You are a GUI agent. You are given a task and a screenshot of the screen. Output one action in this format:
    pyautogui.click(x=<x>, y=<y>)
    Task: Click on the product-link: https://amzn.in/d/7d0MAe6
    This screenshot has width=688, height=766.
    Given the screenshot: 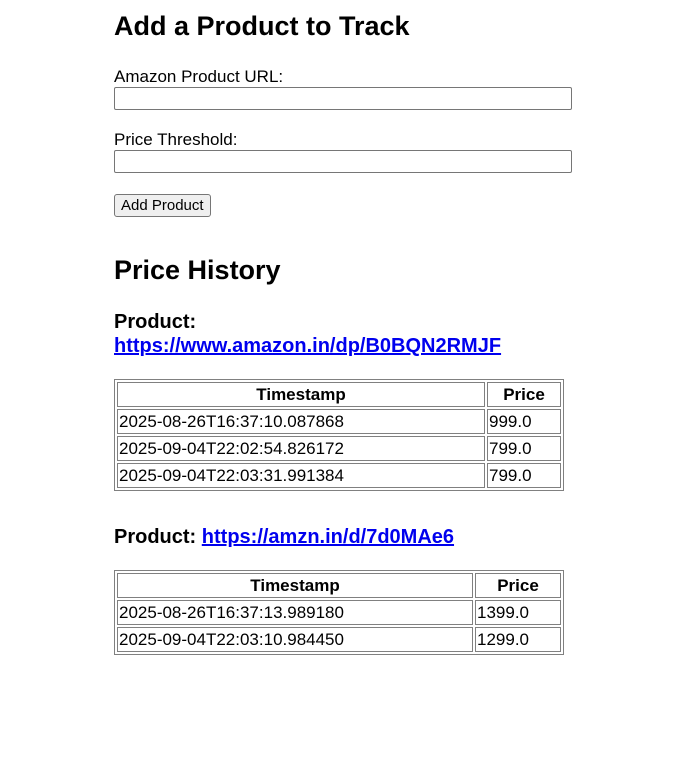 What is the action you would take?
    pyautogui.click(x=328, y=537)
    